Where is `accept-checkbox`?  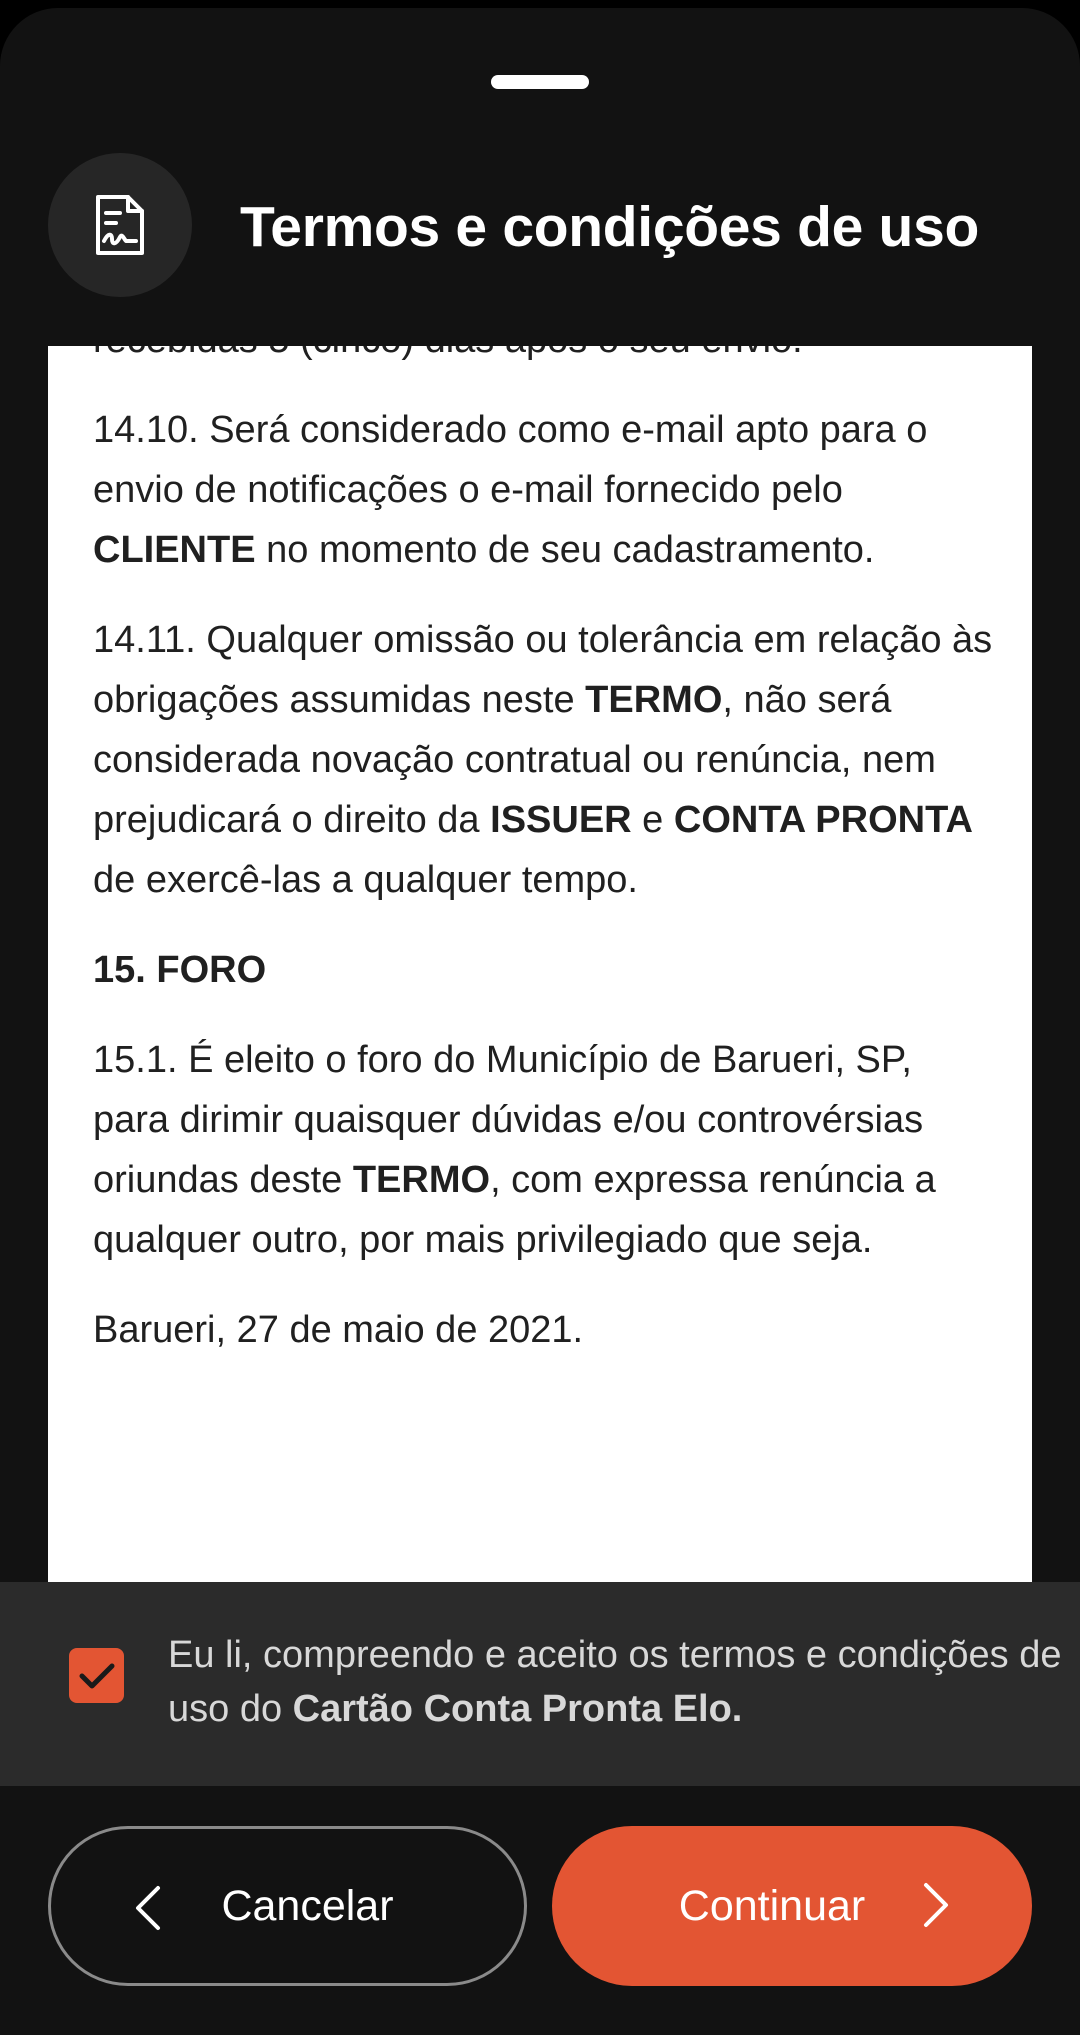
accept-checkbox is located at coordinates (96, 1675).